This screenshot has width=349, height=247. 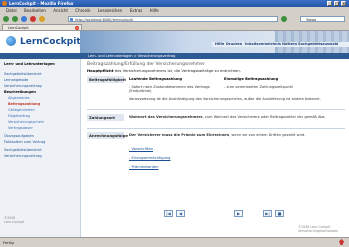 What do you see at coordinates (156, 79) in the screenshot?
I see `col-laufende: Laufende Beitragszahlung` at bounding box center [156, 79].